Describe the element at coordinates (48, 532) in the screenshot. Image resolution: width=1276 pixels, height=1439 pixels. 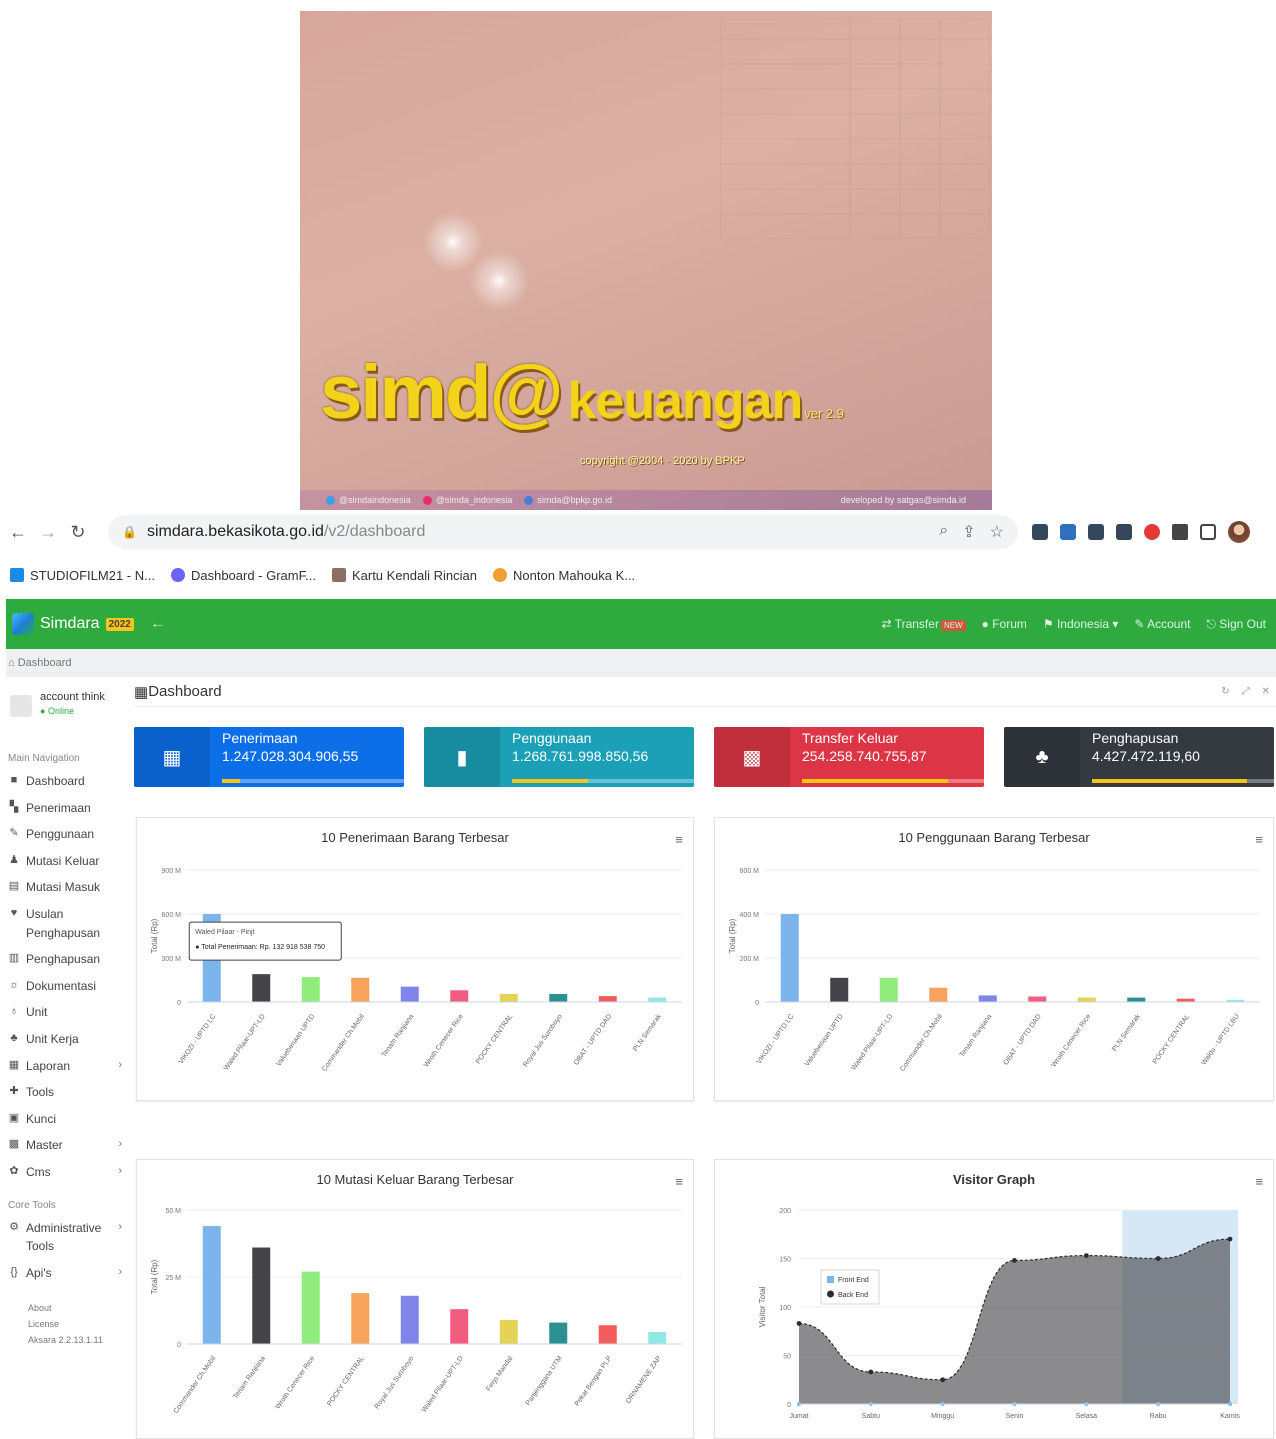
I see `forward-arrow-icon: →` at that location.